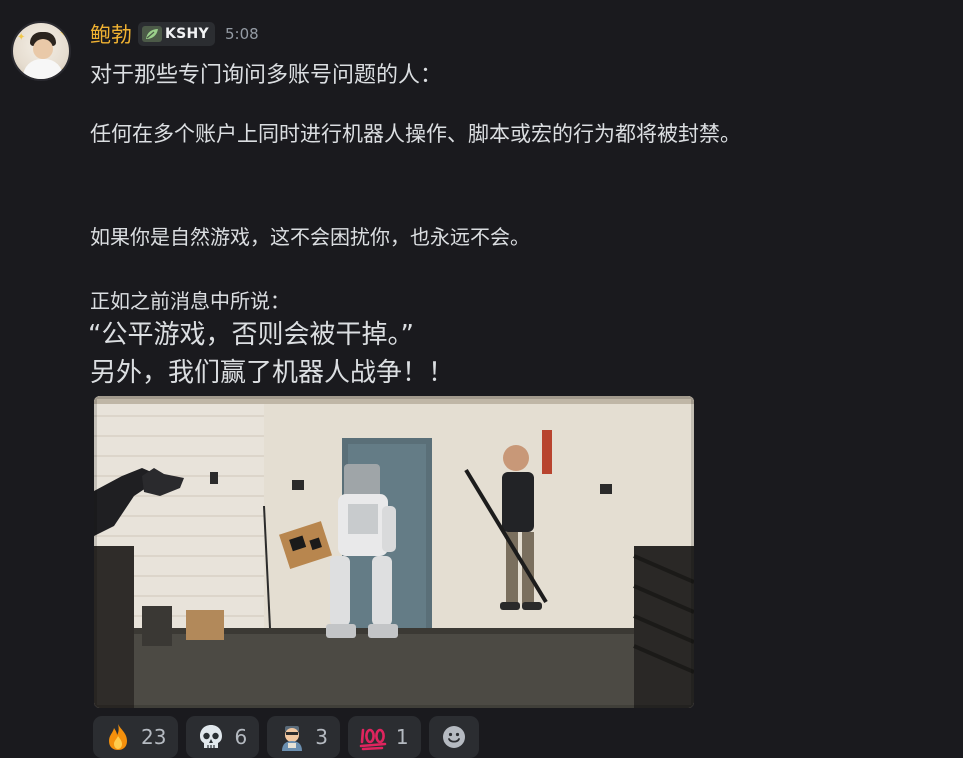 Image resolution: width=963 pixels, height=758 pixels. Describe the element at coordinates (154, 737) in the screenshot. I see `reaction-count: 23` at that location.